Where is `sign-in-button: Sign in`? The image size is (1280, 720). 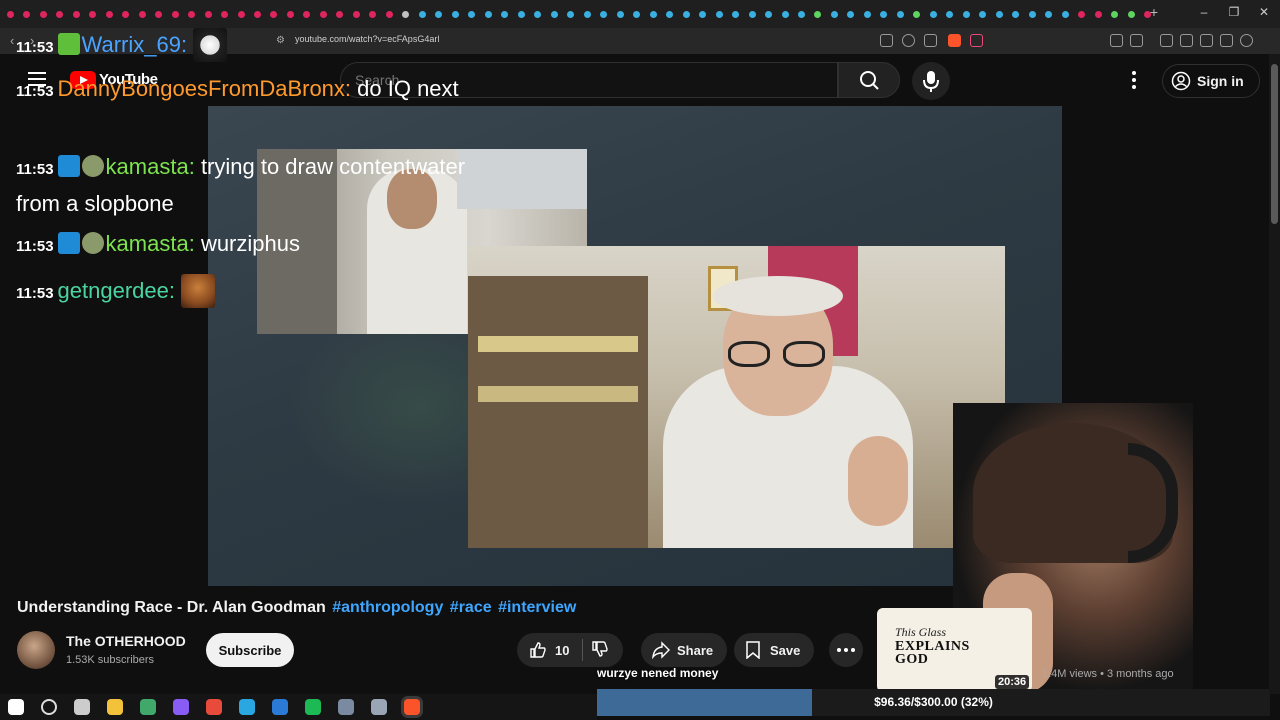
sign-in-button: Sign in is located at coordinates (1211, 81).